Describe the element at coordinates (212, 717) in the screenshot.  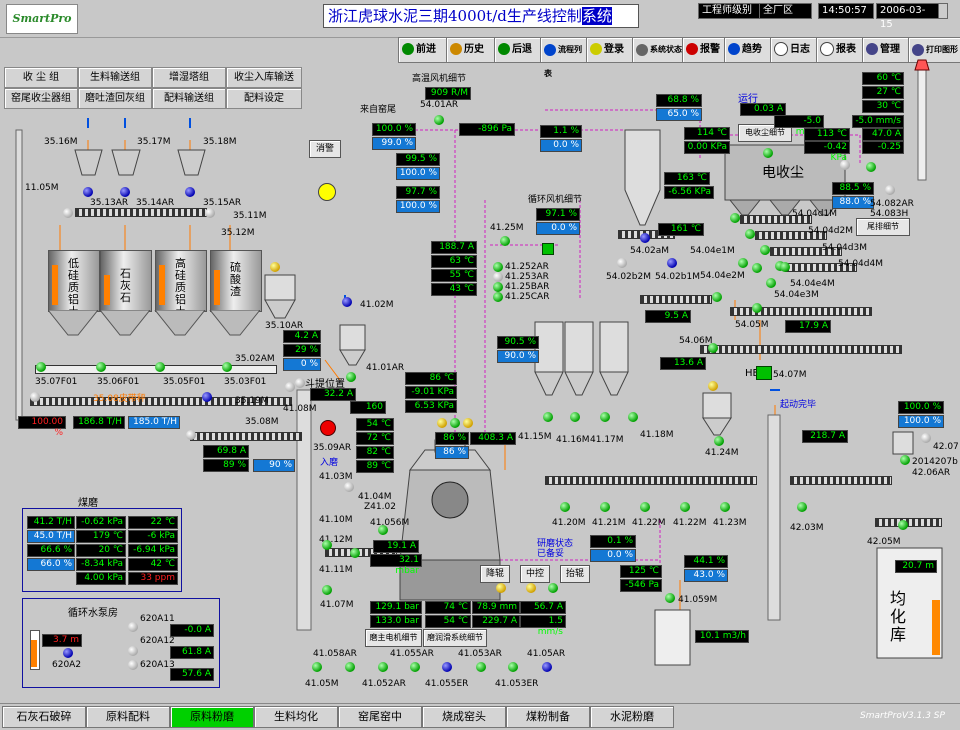
I see `tab-raw-grinding: 原料粉磨` at that location.